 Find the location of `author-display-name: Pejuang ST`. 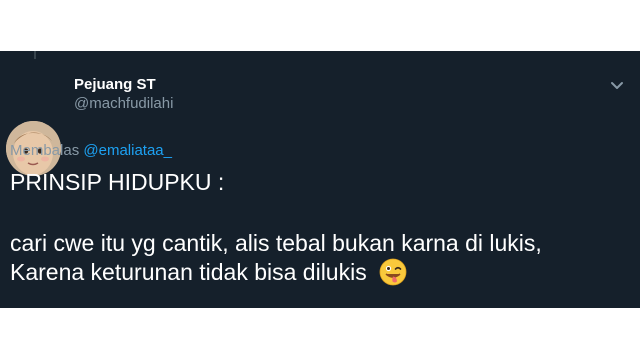

author-display-name: Pejuang ST is located at coordinates (123, 85).